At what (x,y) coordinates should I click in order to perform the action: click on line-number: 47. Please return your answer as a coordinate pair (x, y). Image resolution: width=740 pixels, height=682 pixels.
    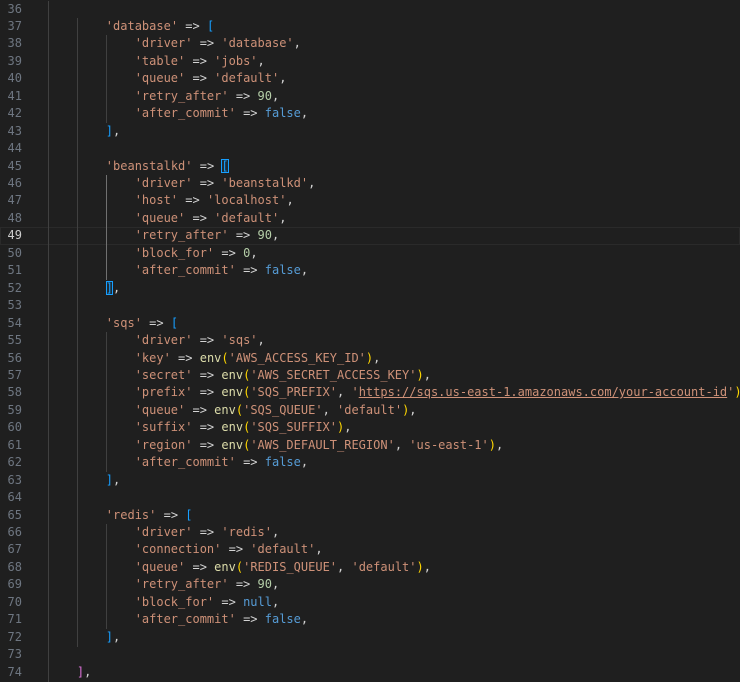
    Looking at the image, I should click on (14, 200).